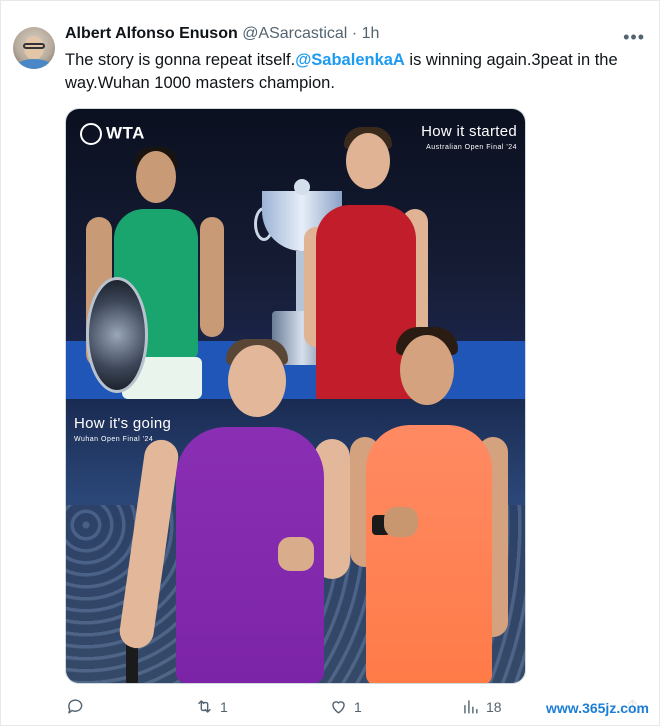  What do you see at coordinates (471, 147) in the screenshot?
I see `caption-top-subtitle: Australian Open Final '24` at bounding box center [471, 147].